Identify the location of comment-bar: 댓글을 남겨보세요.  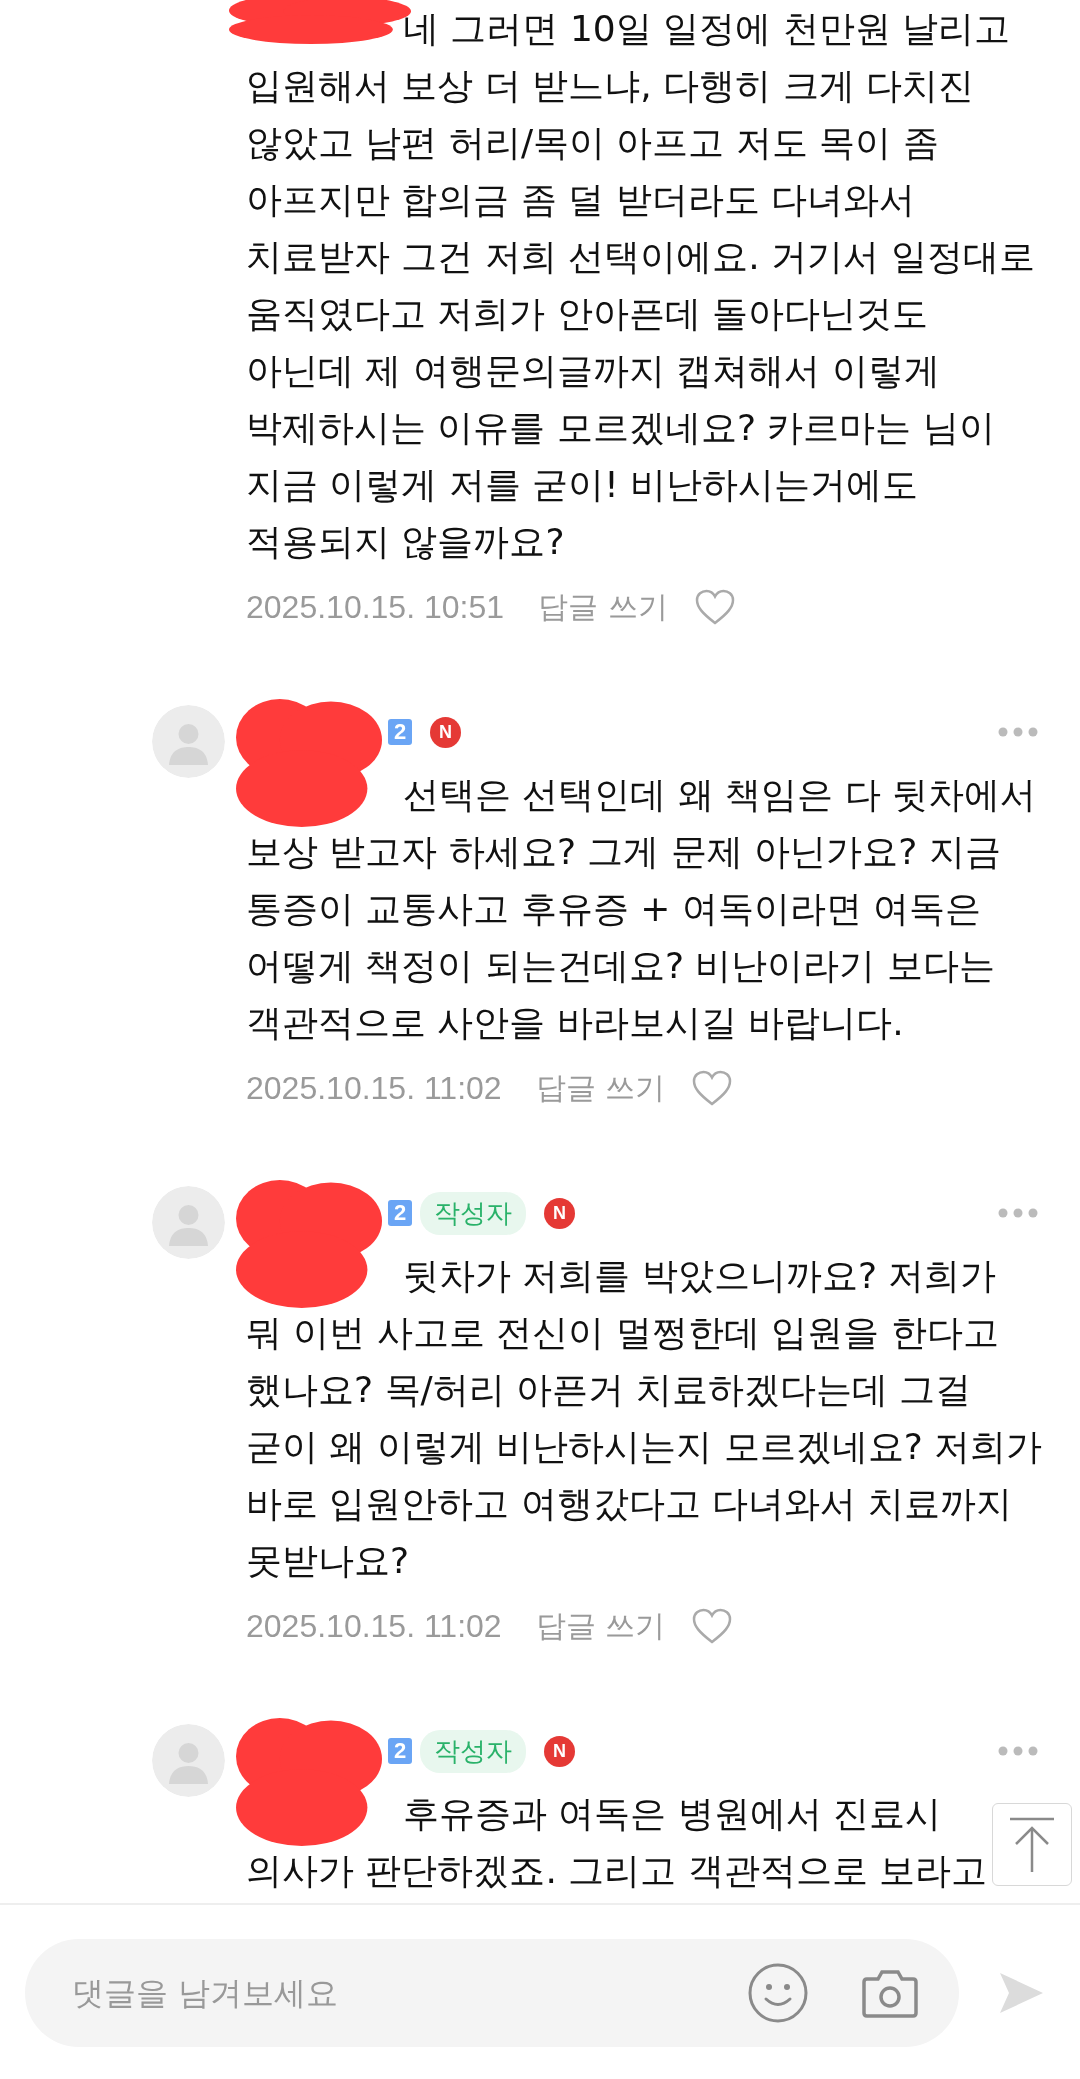
(492, 1993).